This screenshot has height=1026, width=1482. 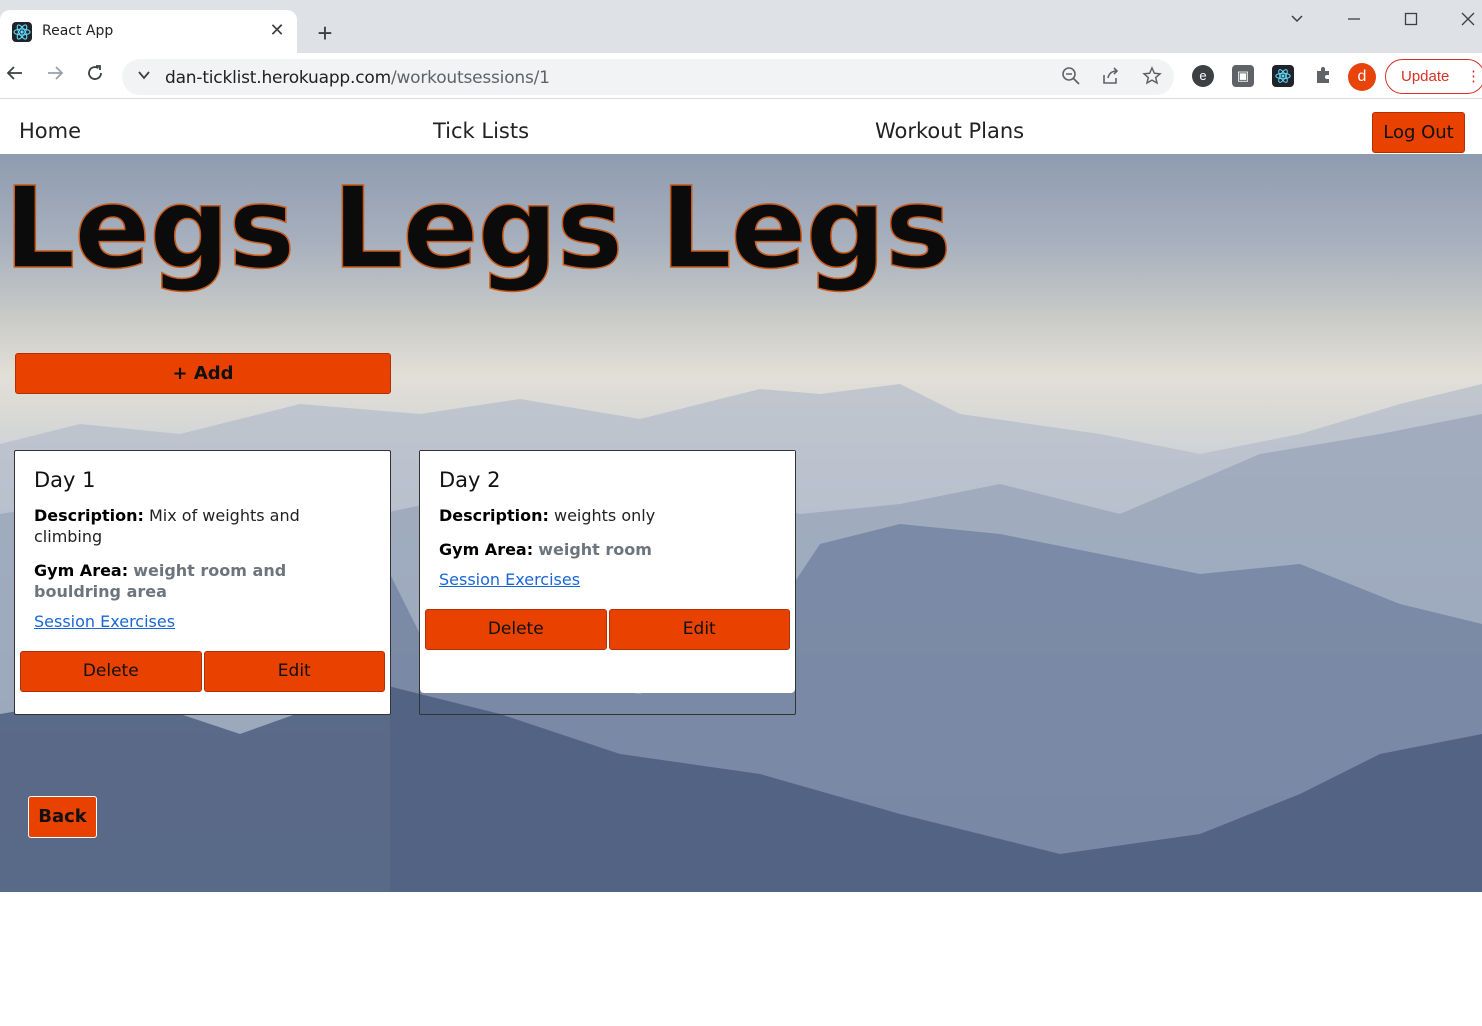 What do you see at coordinates (55, 76) in the screenshot?
I see `forward-arrow-icon` at bounding box center [55, 76].